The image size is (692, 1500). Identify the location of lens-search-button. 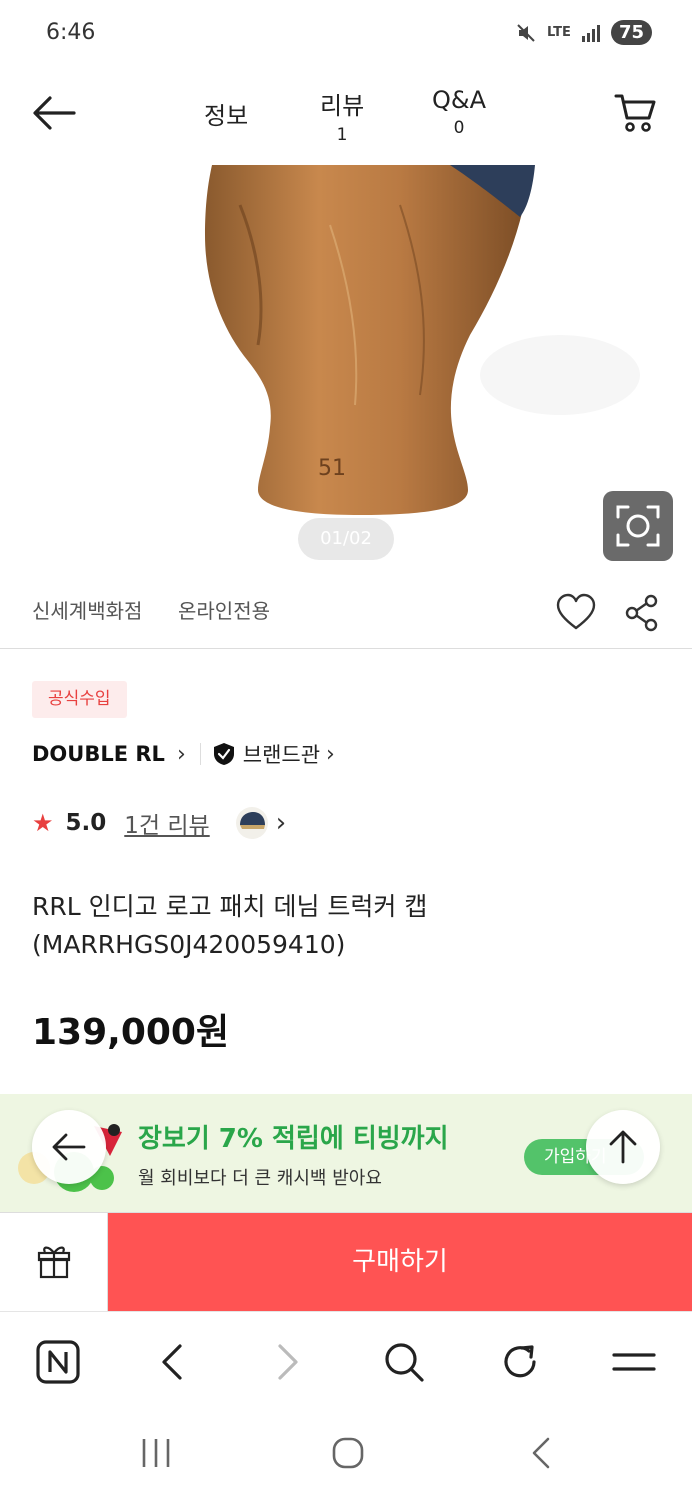
(638, 526).